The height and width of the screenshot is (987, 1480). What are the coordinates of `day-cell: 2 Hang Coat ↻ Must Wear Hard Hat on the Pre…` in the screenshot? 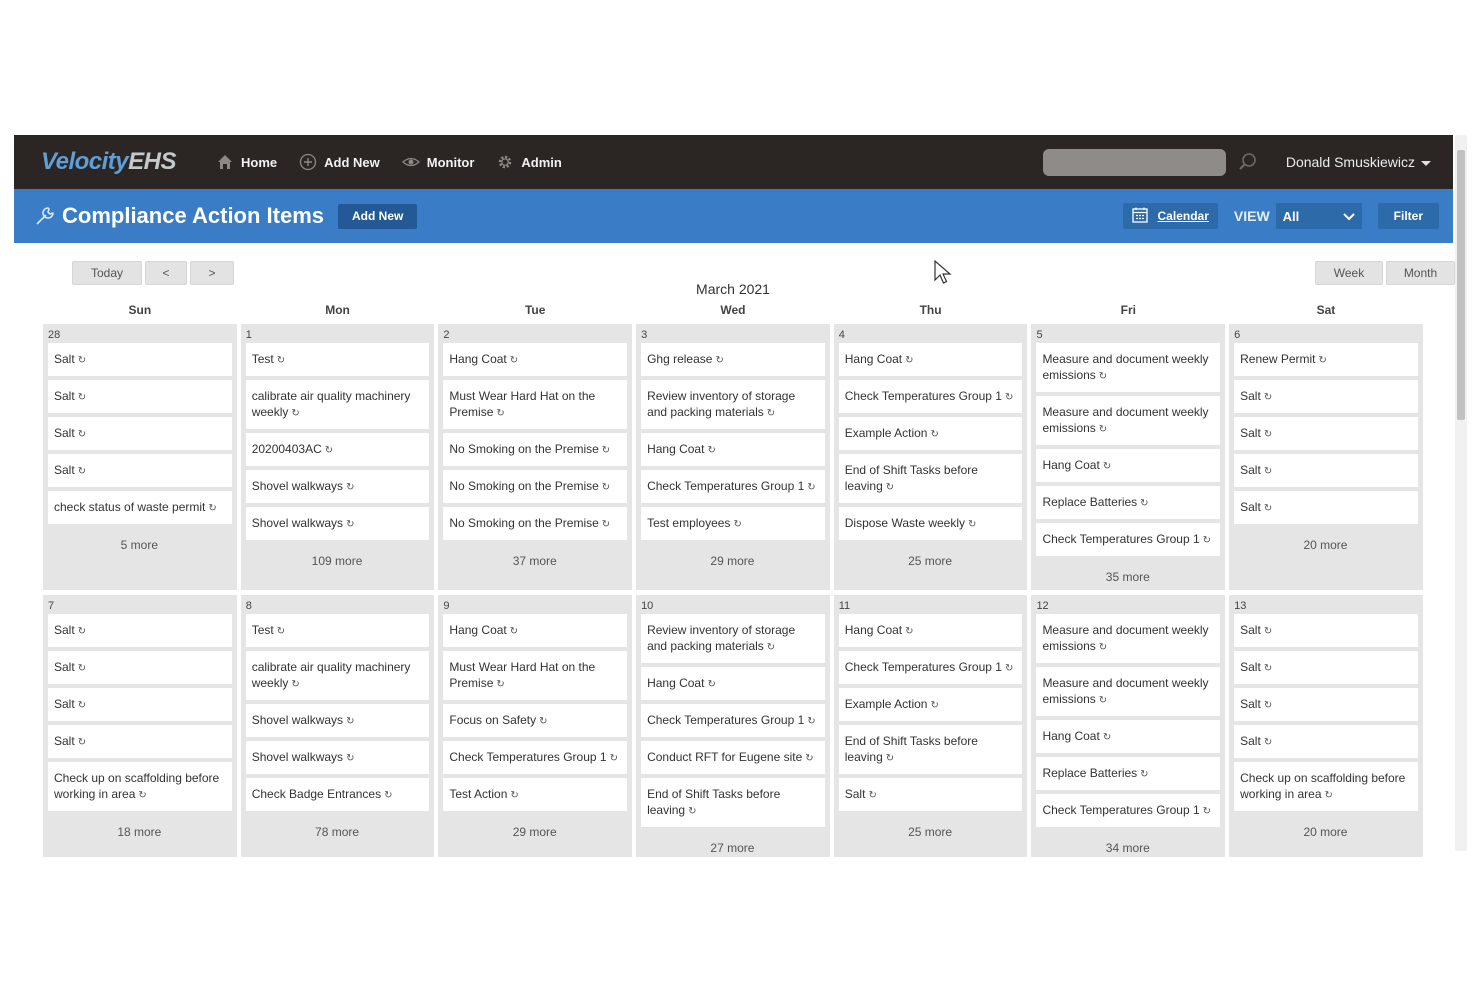 It's located at (535, 457).